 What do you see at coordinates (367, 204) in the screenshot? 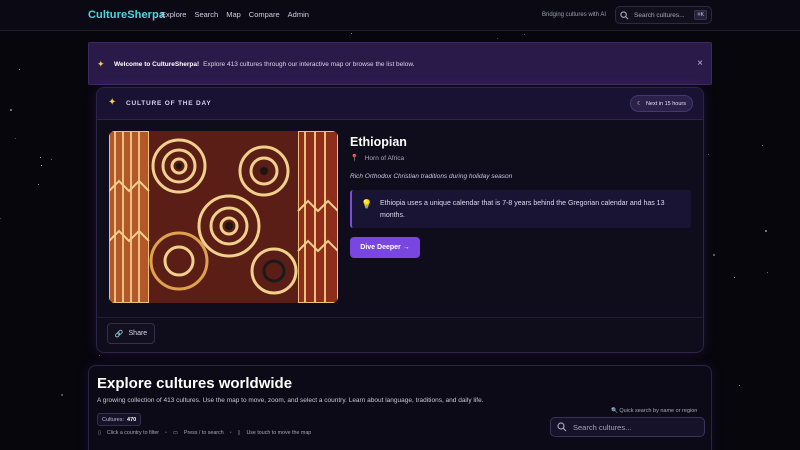
I see `lightbulb-icon: 💡` at bounding box center [367, 204].